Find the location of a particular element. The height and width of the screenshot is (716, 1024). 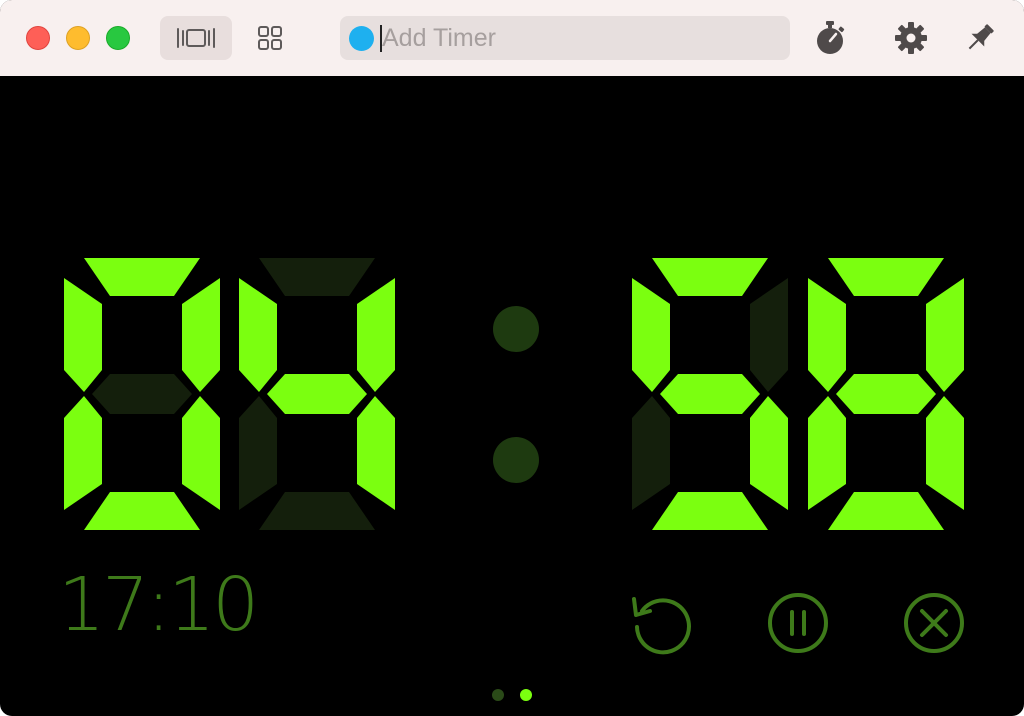

add-timer-field is located at coordinates (565, 38).